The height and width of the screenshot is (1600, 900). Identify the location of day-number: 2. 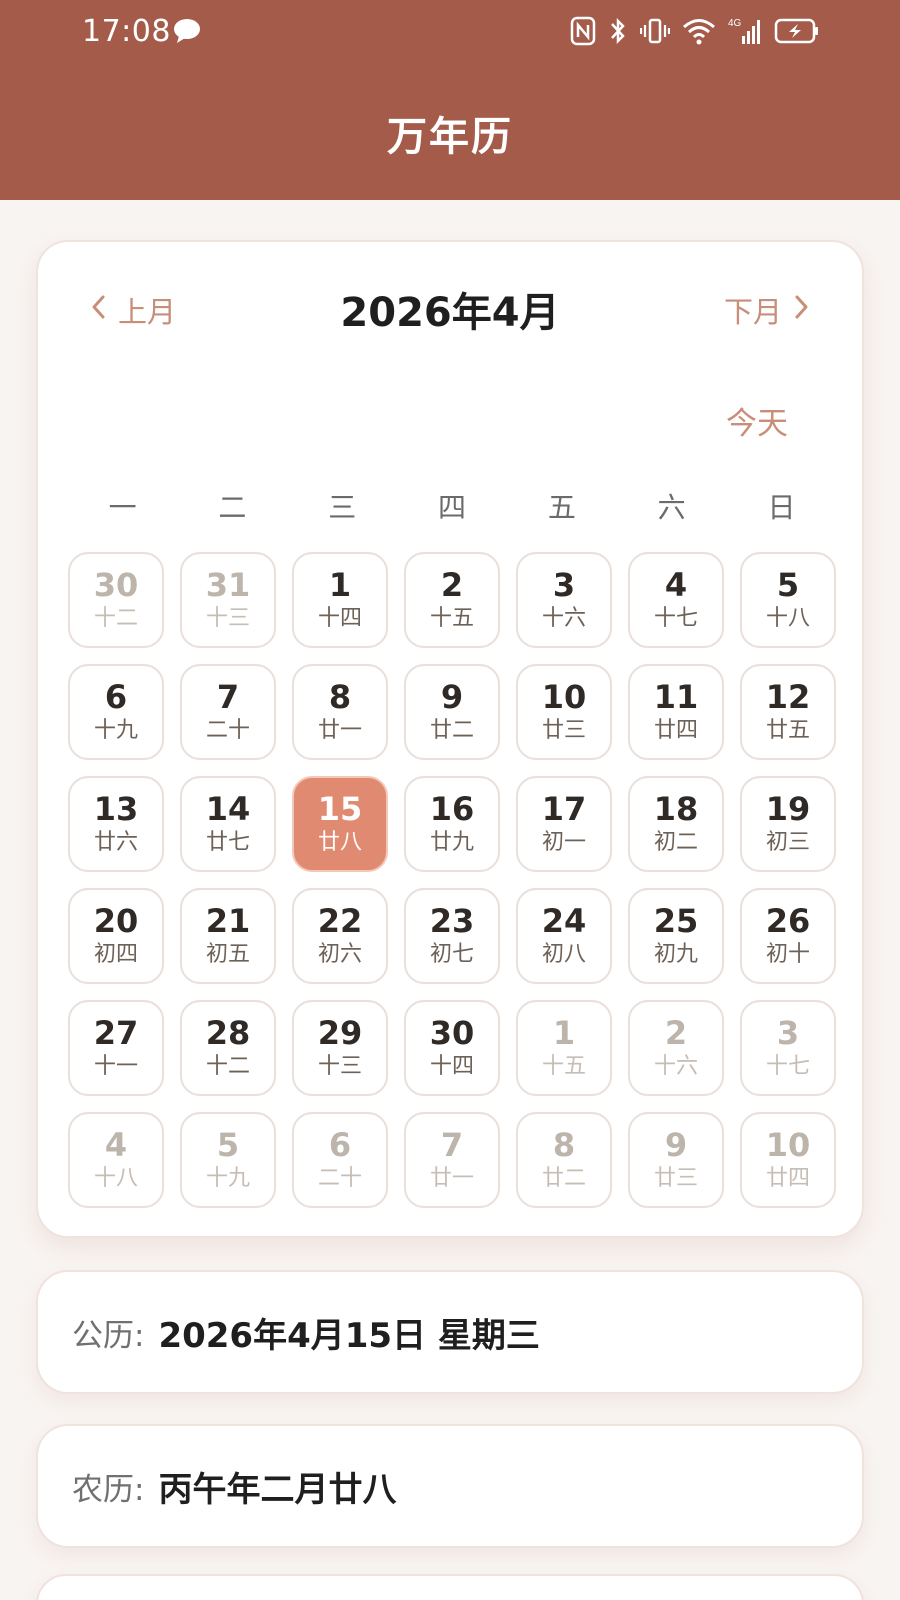
(452, 585).